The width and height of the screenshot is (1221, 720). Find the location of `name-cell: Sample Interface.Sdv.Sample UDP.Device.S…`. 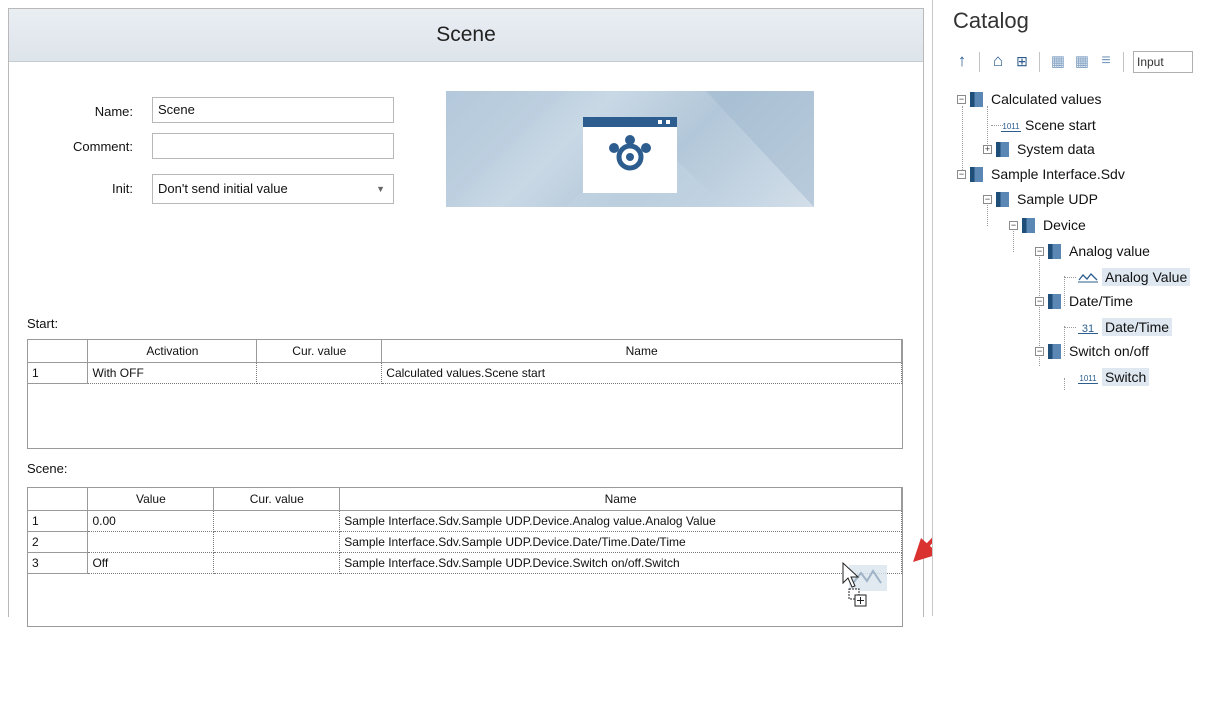

name-cell: Sample Interface.Sdv.Sample UDP.Device.S… is located at coordinates (620, 563).